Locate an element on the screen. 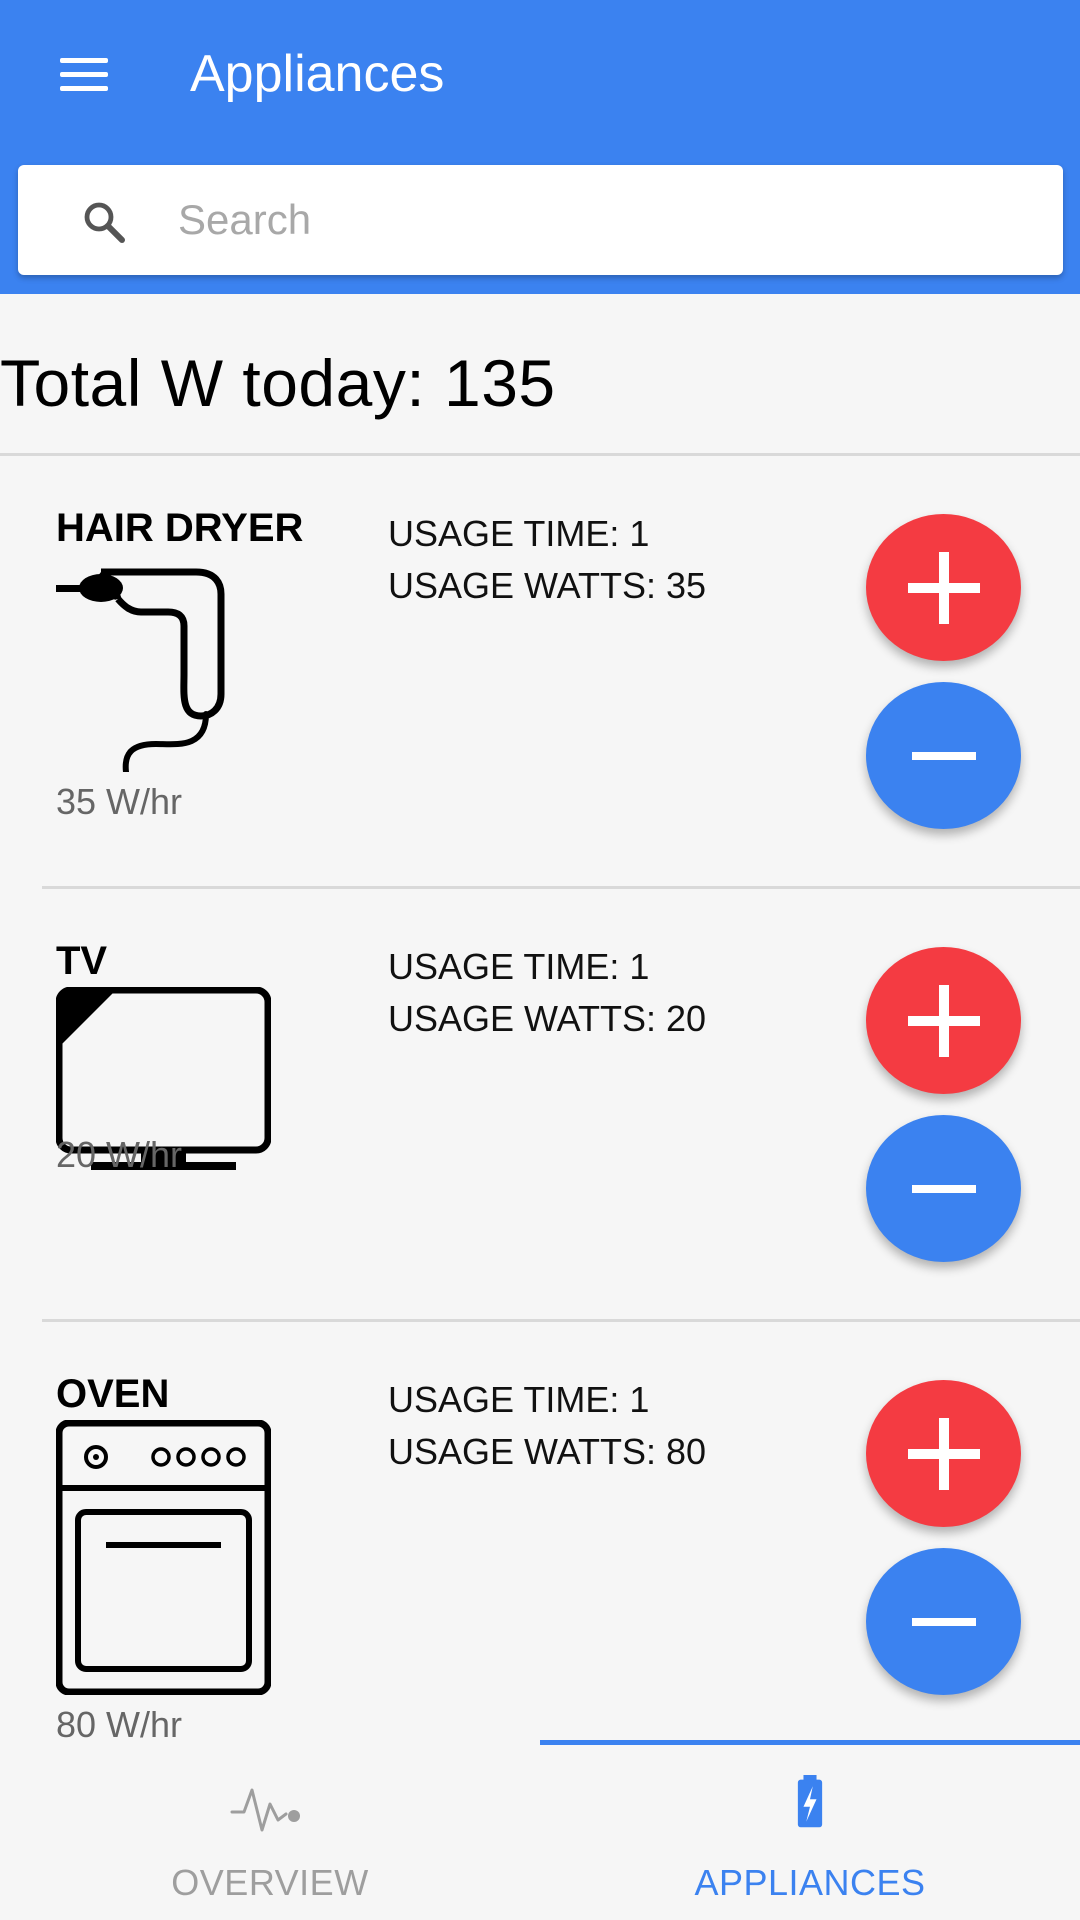  search-bar is located at coordinates (540, 220).